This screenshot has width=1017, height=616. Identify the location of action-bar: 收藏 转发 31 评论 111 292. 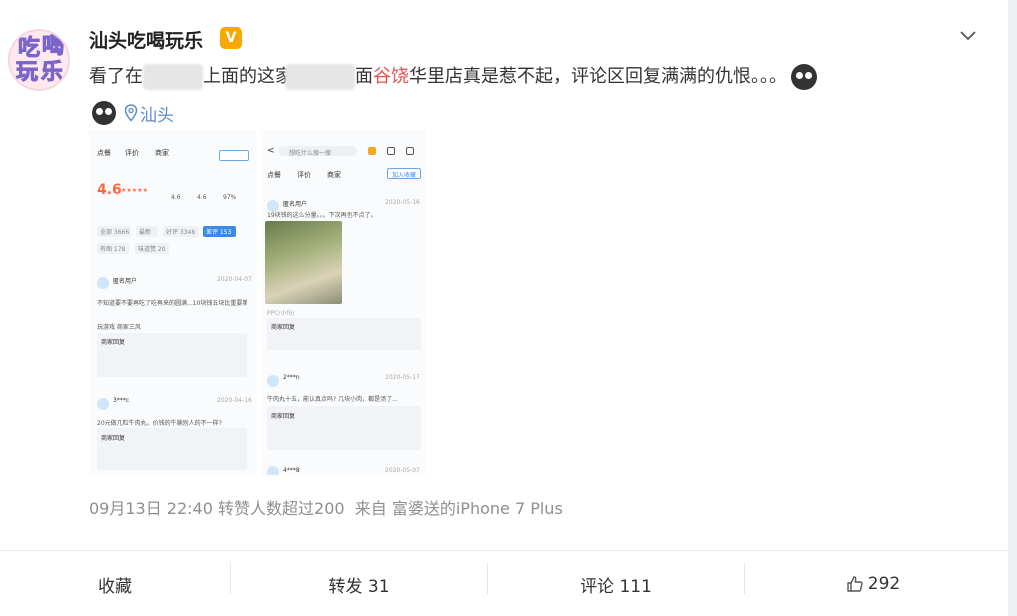
(504, 583).